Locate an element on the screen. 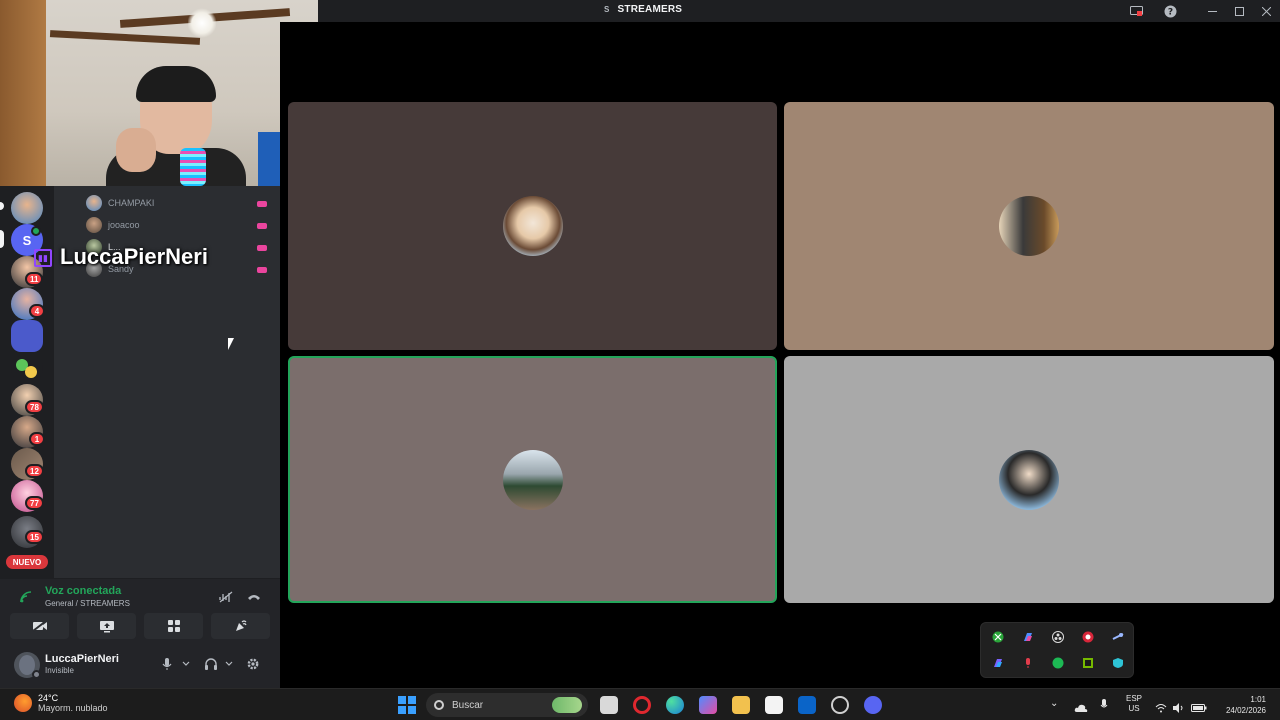  start-icon is located at coordinates (407, 705).